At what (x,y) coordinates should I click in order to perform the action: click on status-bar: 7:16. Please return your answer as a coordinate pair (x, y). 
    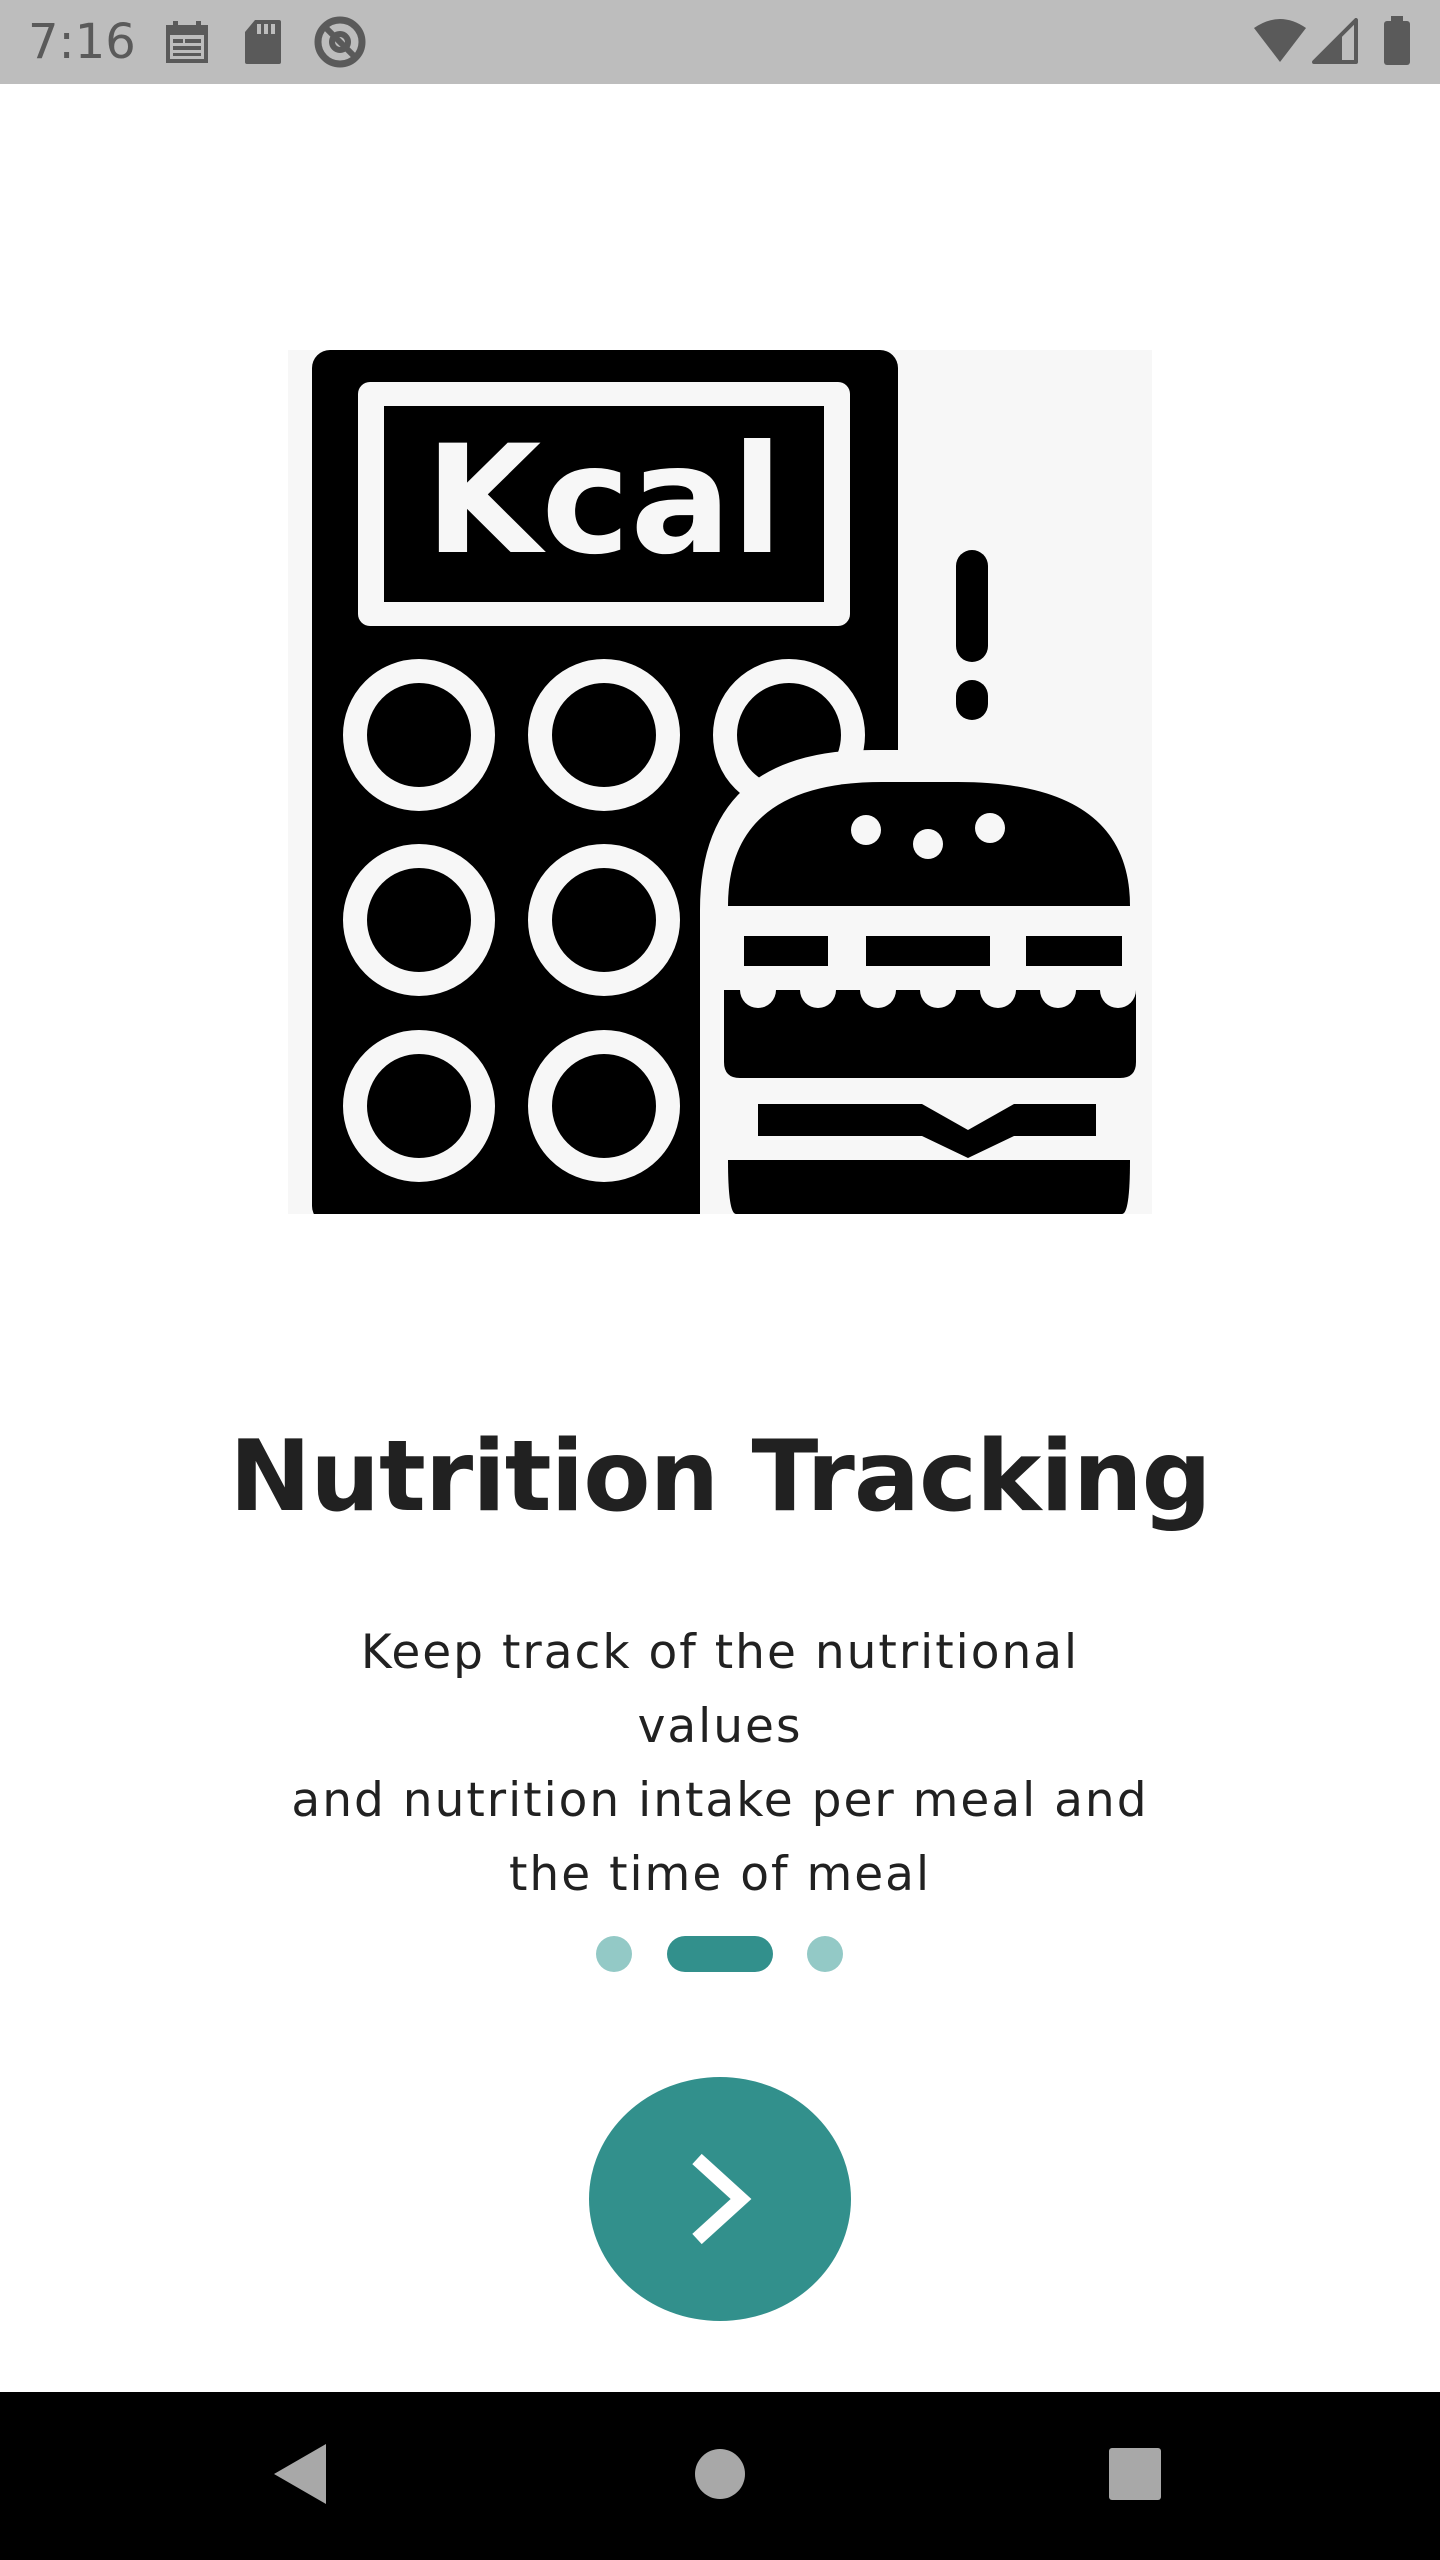
    Looking at the image, I should click on (720, 42).